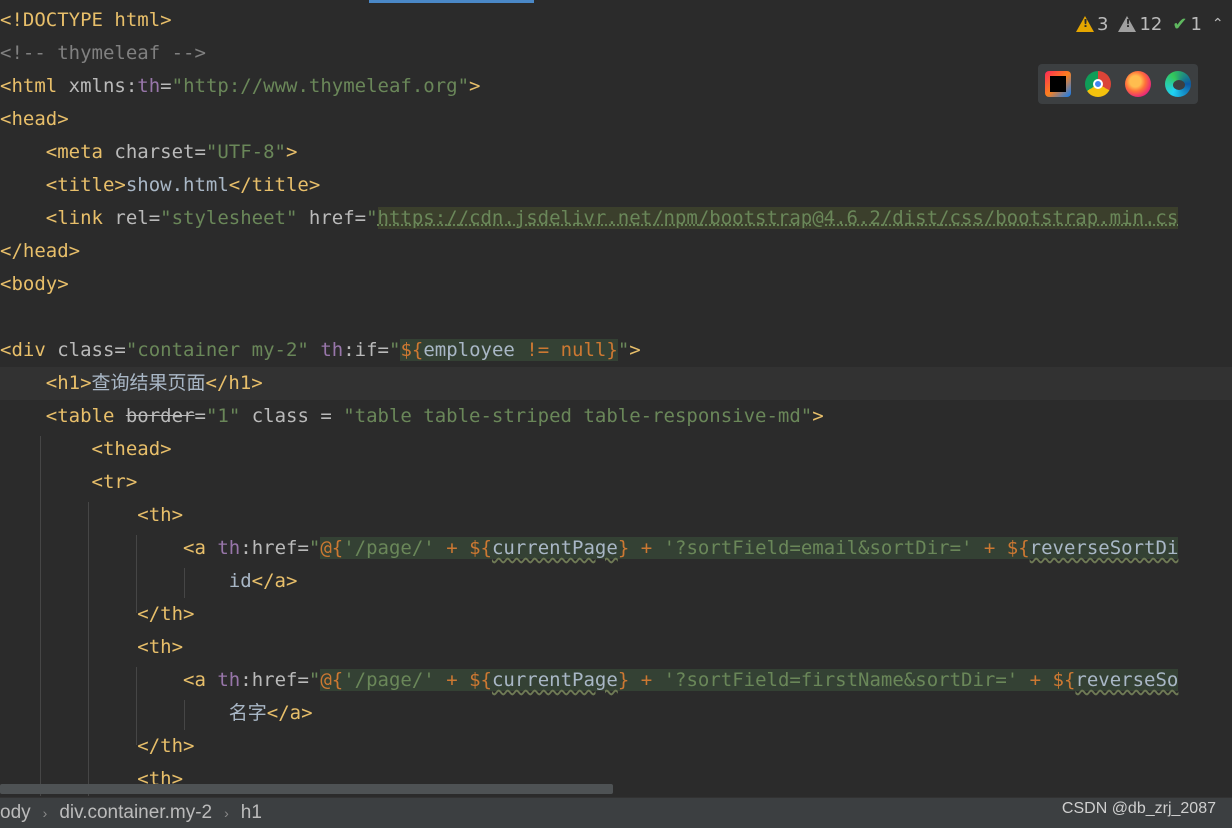 The height and width of the screenshot is (828, 1232). I want to click on code-token: <th>, so click(92, 515).